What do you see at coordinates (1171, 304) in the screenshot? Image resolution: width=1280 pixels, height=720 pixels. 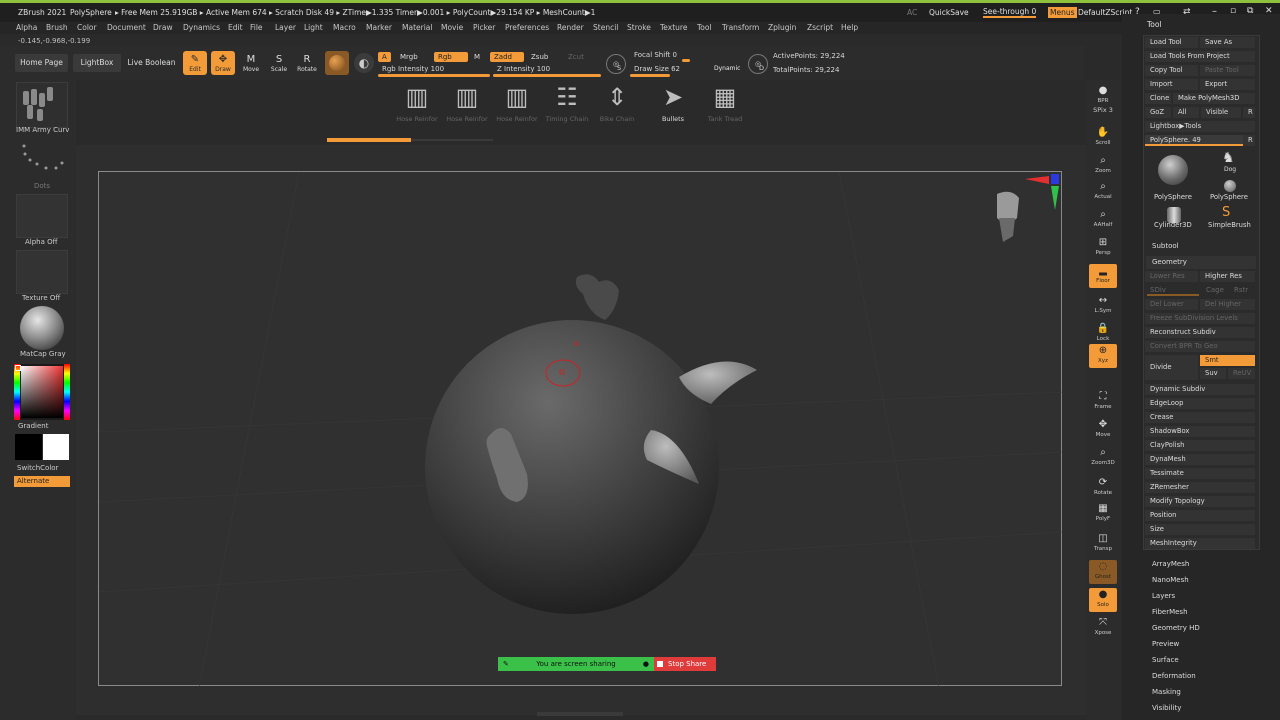 I see `del-lower-button: Del Lower` at bounding box center [1171, 304].